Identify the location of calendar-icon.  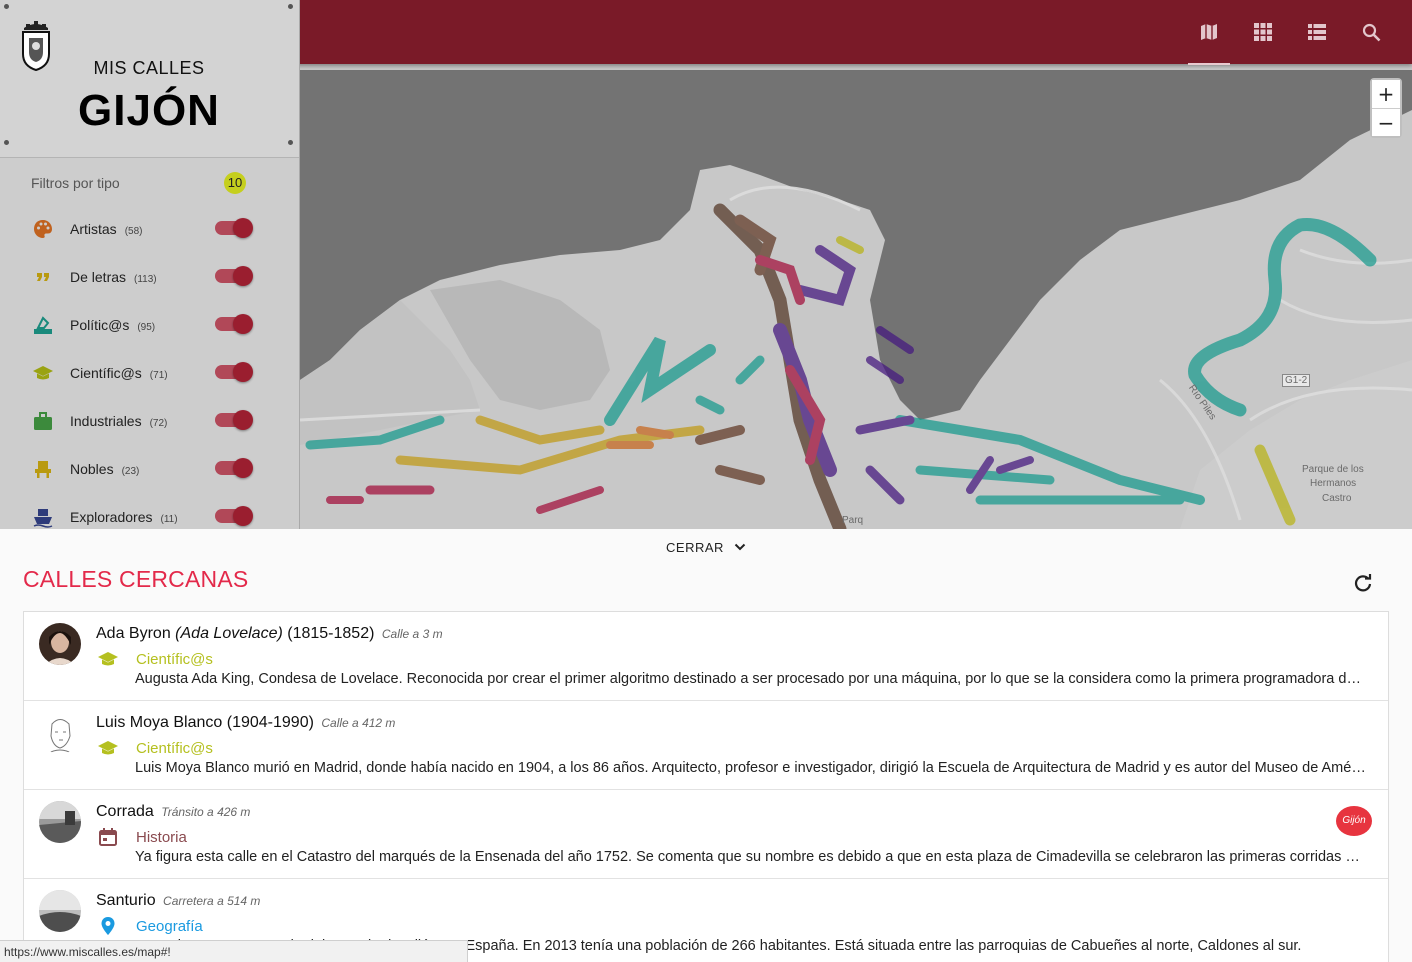
(108, 837).